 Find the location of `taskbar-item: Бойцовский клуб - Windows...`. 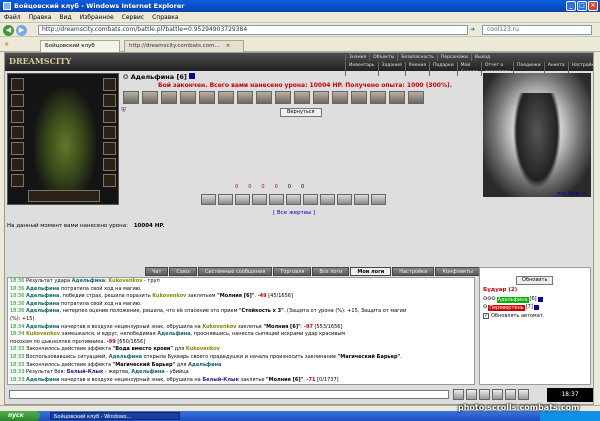

taskbar-item: Бойцовский клуб - Windows... is located at coordinates (115, 416).